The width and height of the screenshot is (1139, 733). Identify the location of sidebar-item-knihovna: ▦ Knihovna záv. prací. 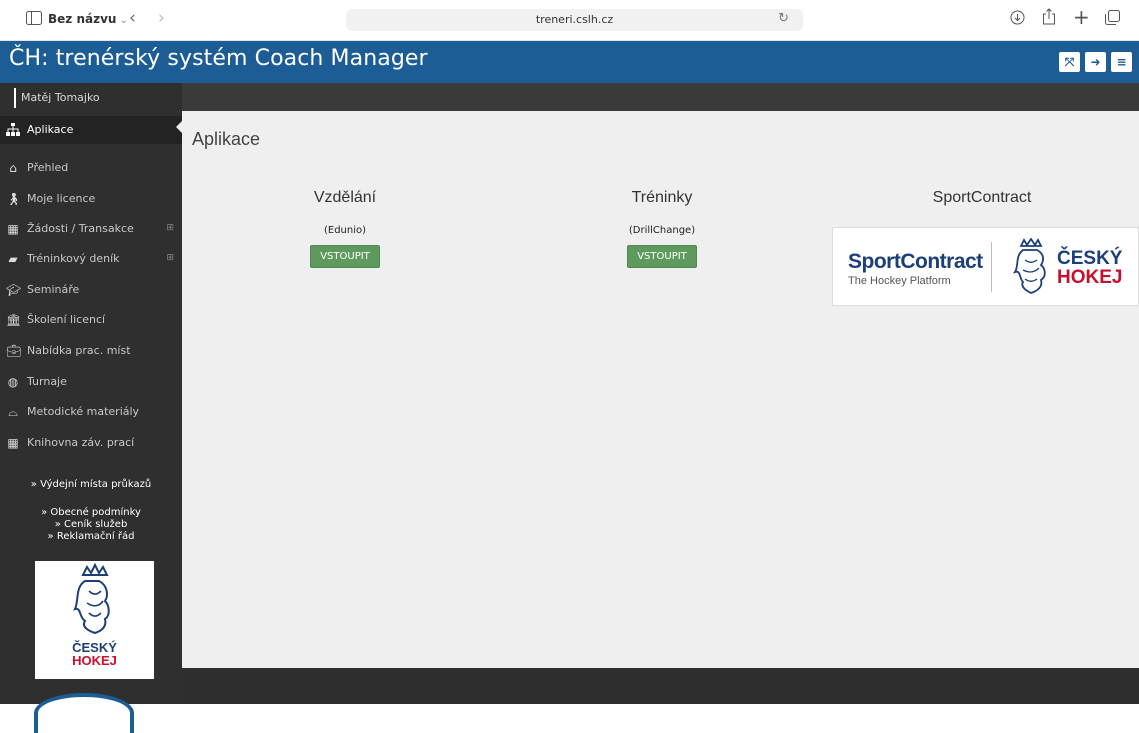
(91, 443).